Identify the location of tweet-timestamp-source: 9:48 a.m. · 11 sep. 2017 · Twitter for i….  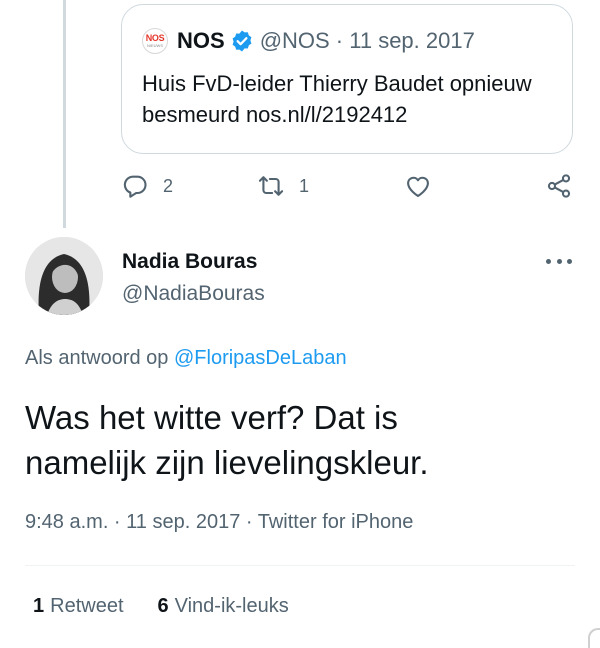
(219, 522).